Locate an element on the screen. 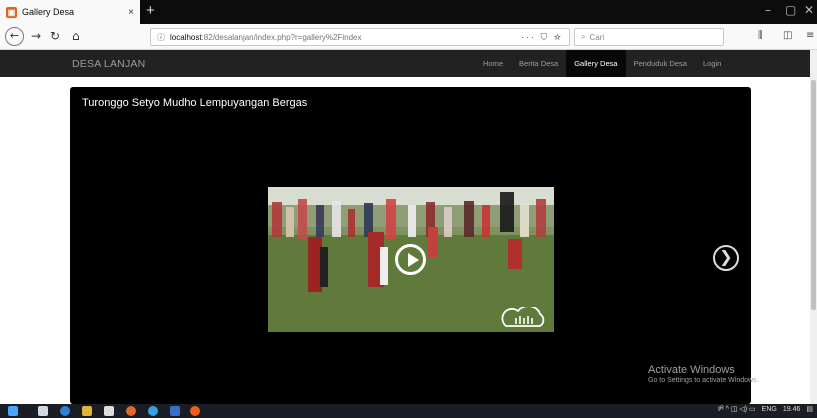 The image size is (817, 418). site-brand: DESA LANJAN is located at coordinates (108, 64).